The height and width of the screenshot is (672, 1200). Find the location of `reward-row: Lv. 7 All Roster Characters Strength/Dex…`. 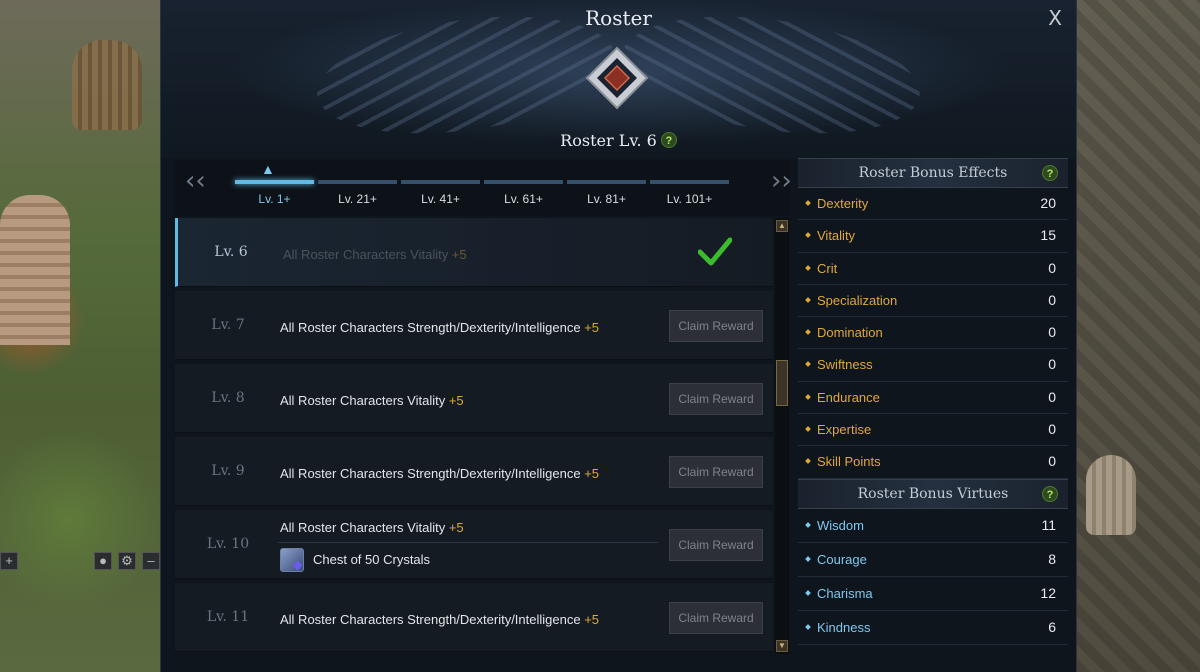

reward-row: Lv. 7 All Roster Characters Strength/Dex… is located at coordinates (474, 325).